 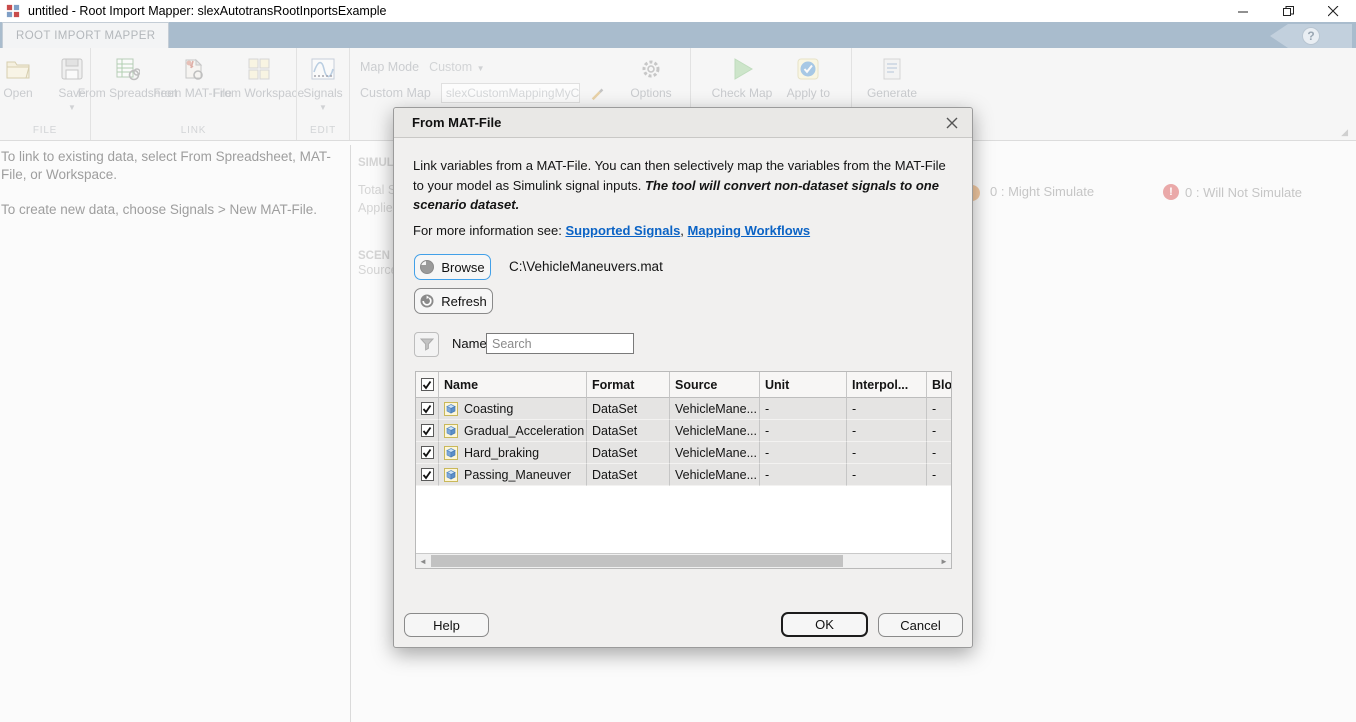 I want to click on dialog-title: From MAT-File, so click(x=457, y=122).